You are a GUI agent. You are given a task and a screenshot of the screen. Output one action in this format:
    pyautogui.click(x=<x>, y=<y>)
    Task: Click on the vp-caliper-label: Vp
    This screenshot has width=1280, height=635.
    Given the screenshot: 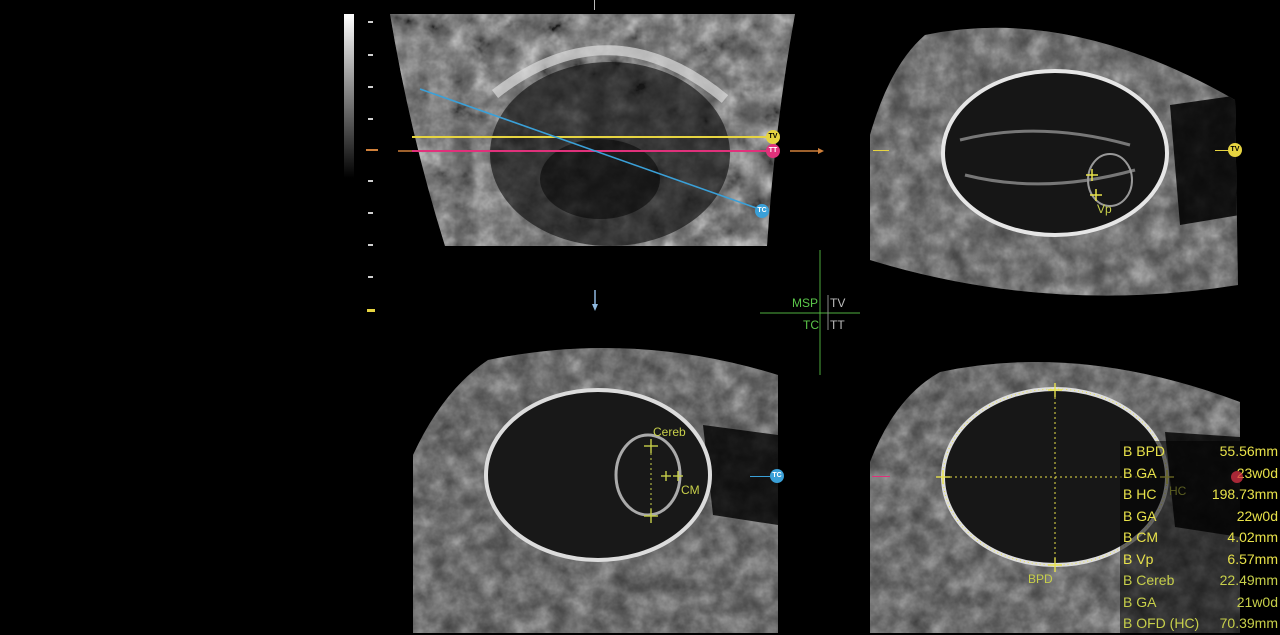 What is the action you would take?
    pyautogui.click(x=1104, y=209)
    